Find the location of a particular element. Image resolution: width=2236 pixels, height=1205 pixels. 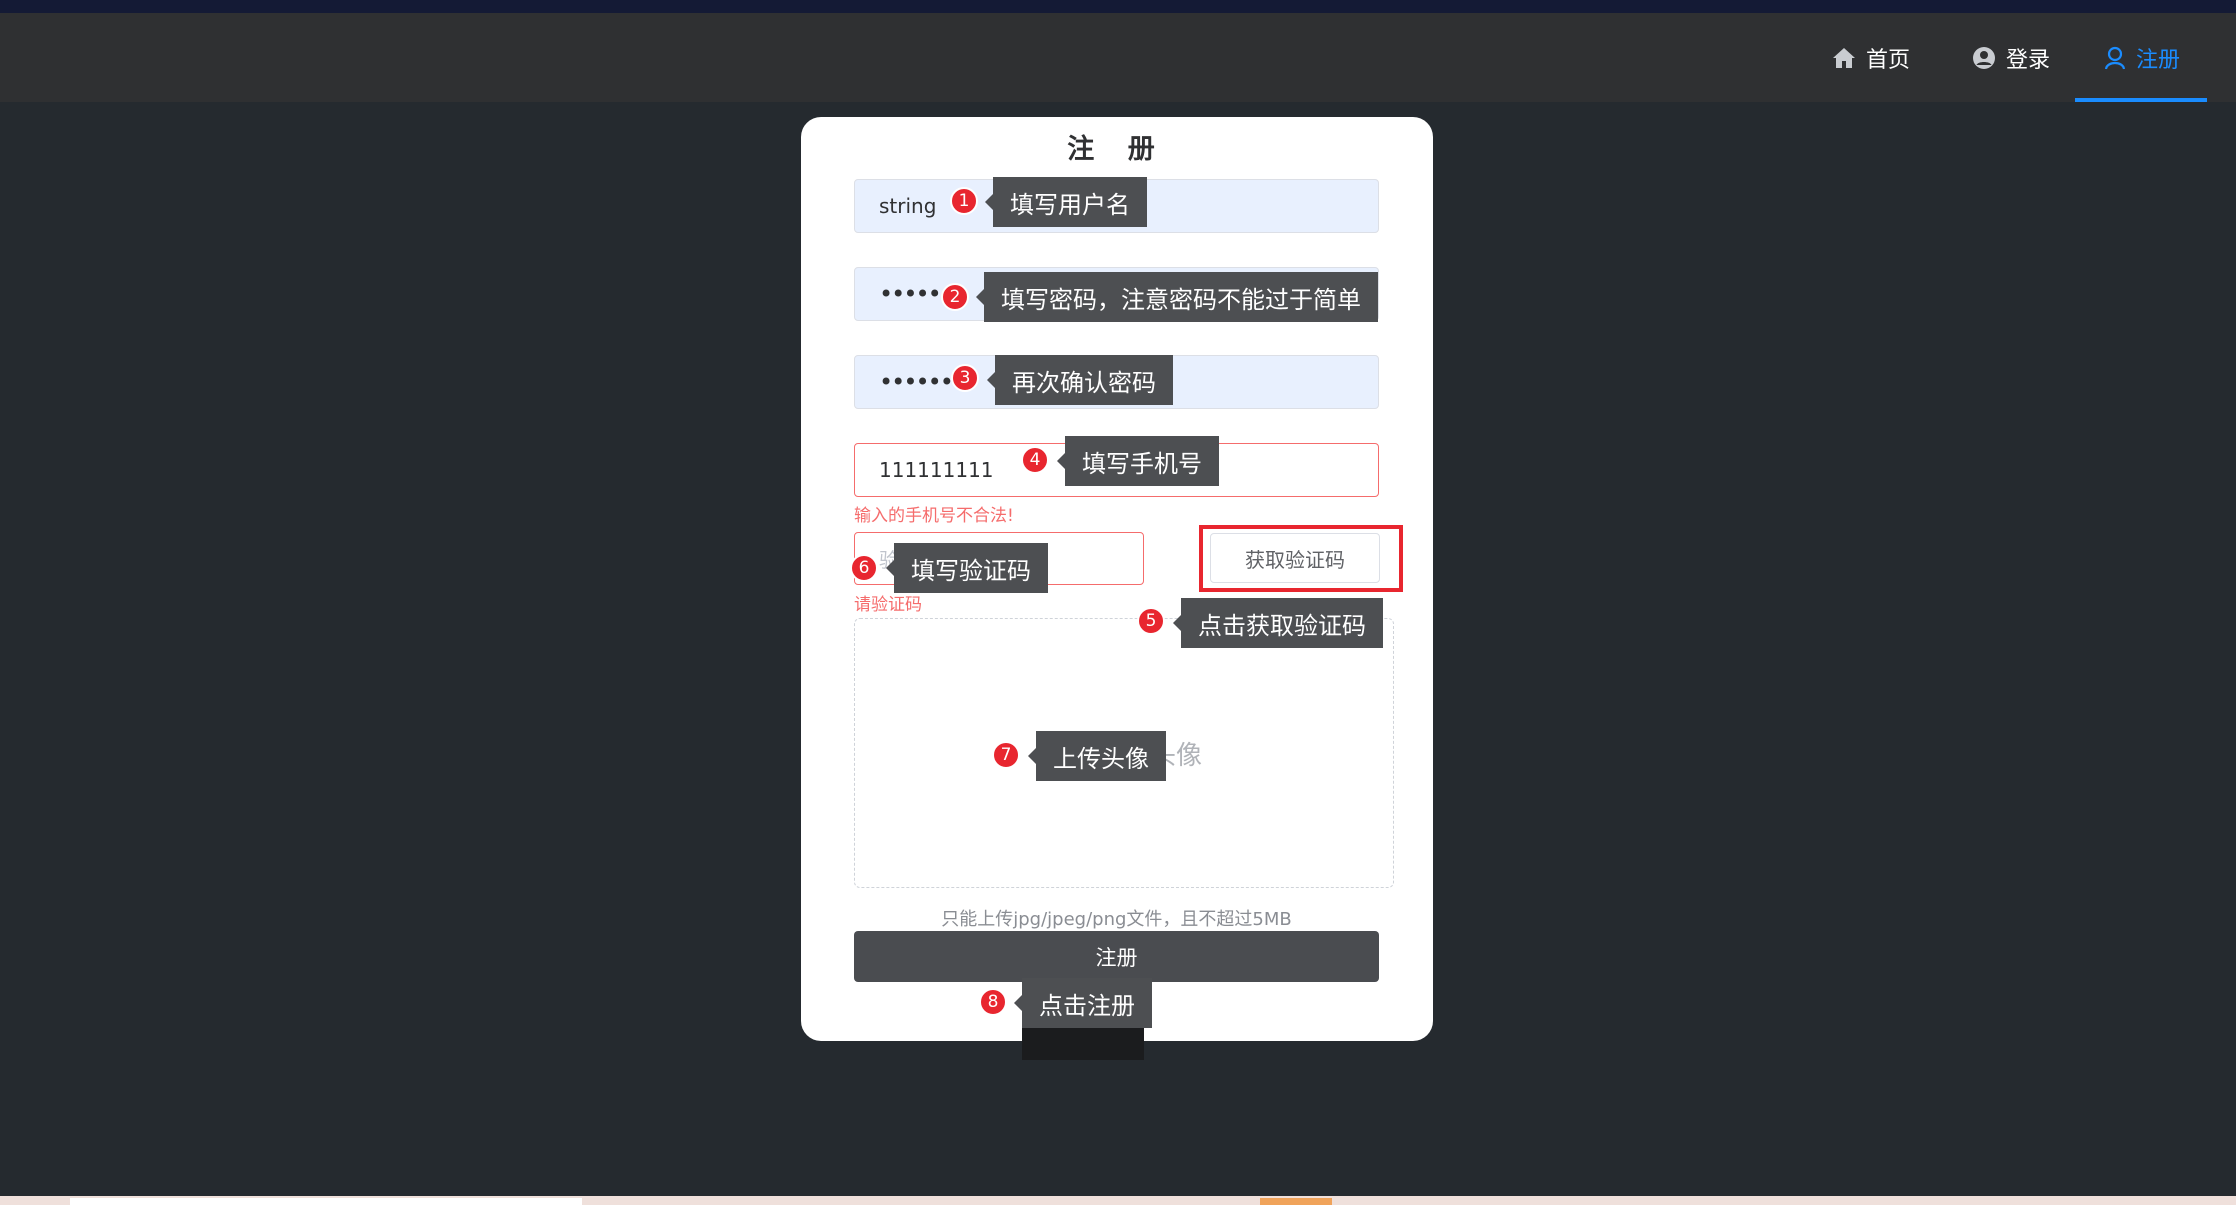

get-code-button: 获取验证码 is located at coordinates (1295, 558).